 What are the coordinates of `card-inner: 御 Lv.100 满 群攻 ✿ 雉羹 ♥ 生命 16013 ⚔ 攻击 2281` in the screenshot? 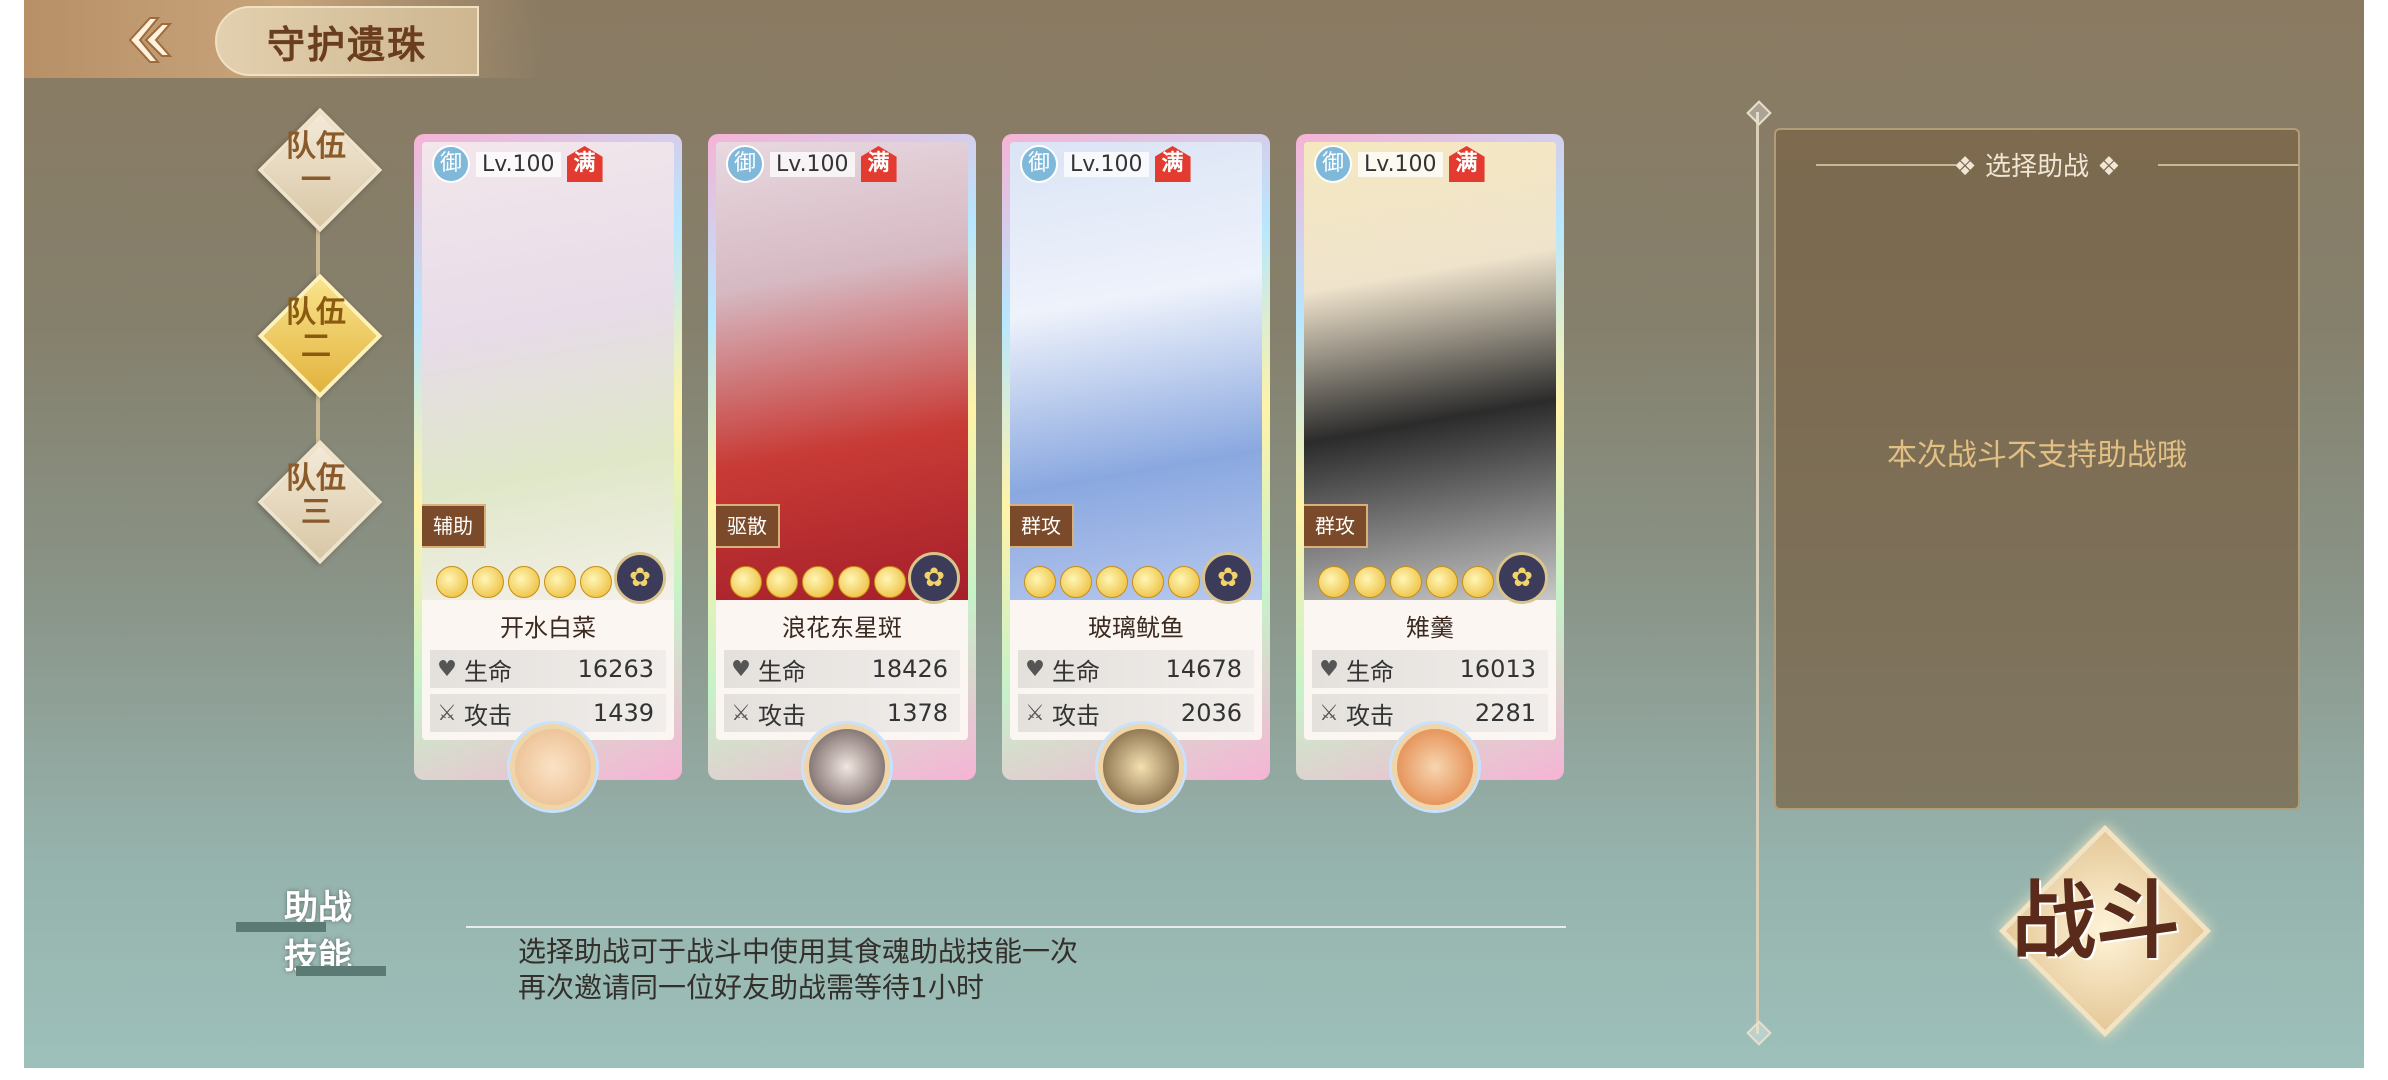 It's located at (1430, 441).